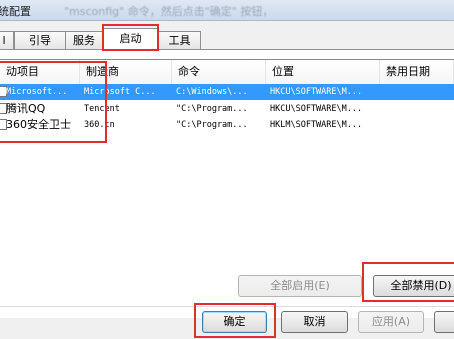 The image size is (454, 339). What do you see at coordinates (179, 40) in the screenshot?
I see `tab-tools: 工具` at bounding box center [179, 40].